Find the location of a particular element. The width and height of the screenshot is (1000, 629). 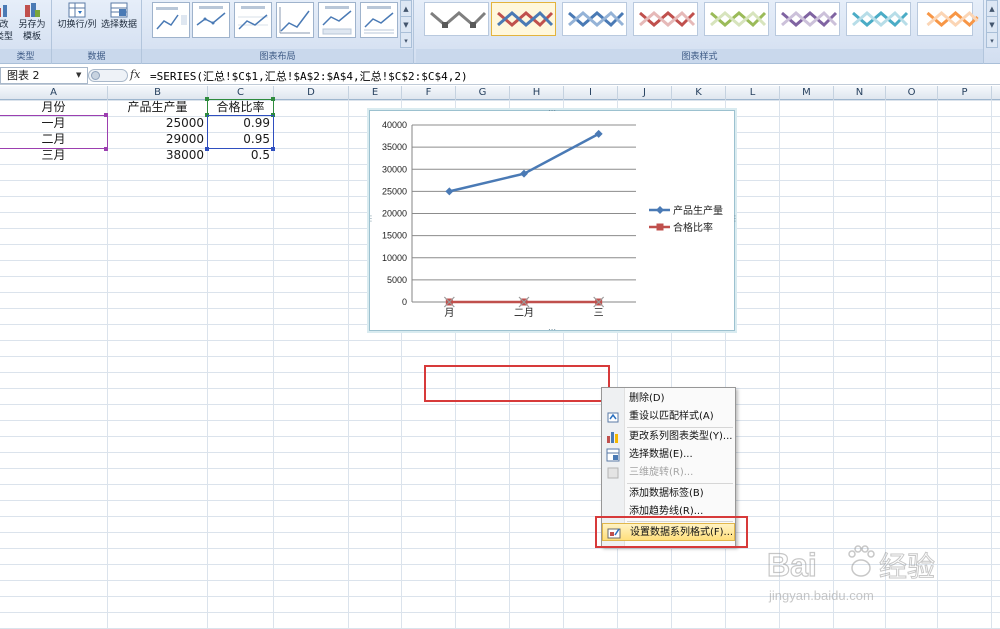

column-header: I is located at coordinates (591, 93).